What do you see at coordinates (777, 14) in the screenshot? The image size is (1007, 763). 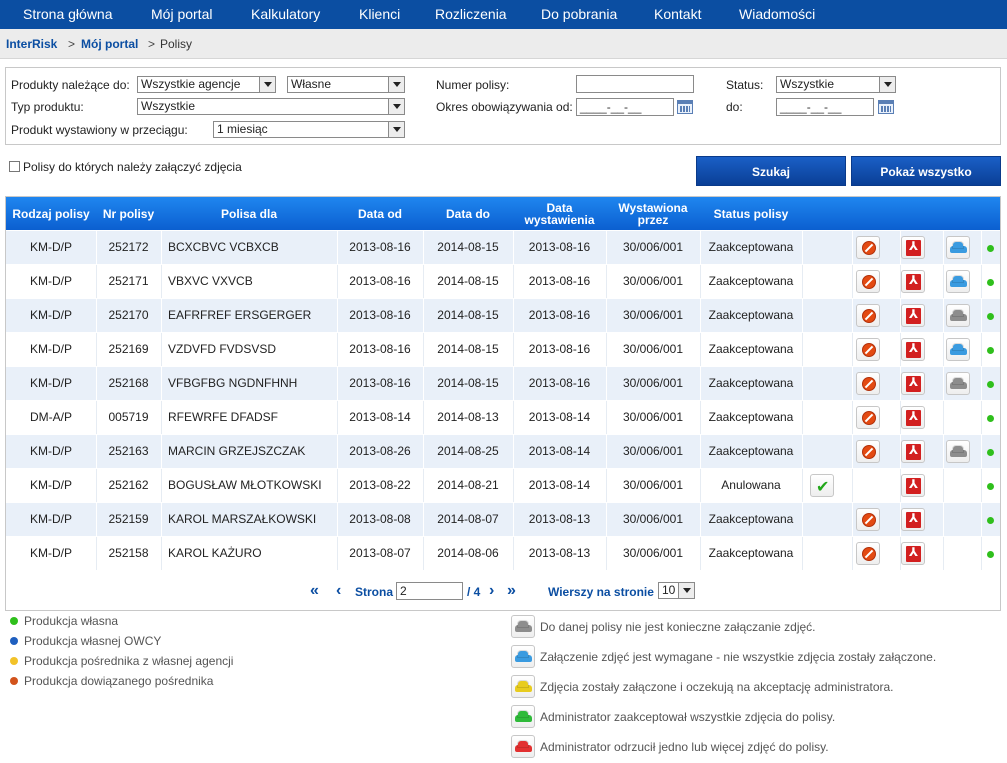 I see `nav-messages: Wiadomości` at bounding box center [777, 14].